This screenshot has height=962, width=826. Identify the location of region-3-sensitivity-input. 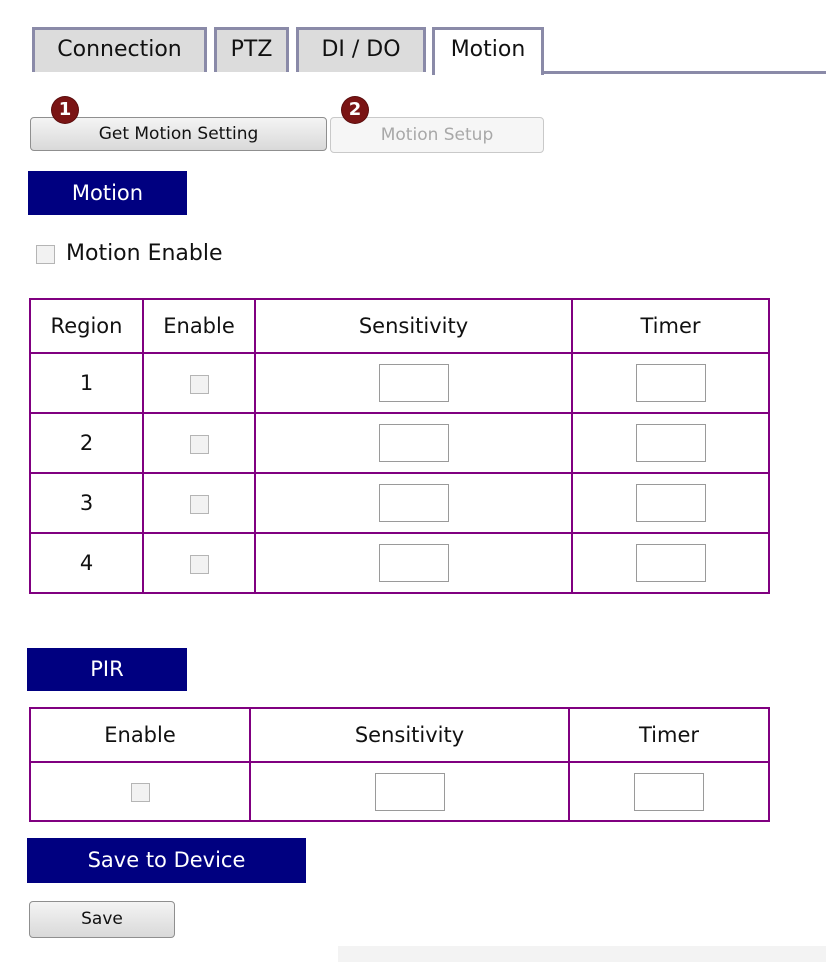
(413, 503).